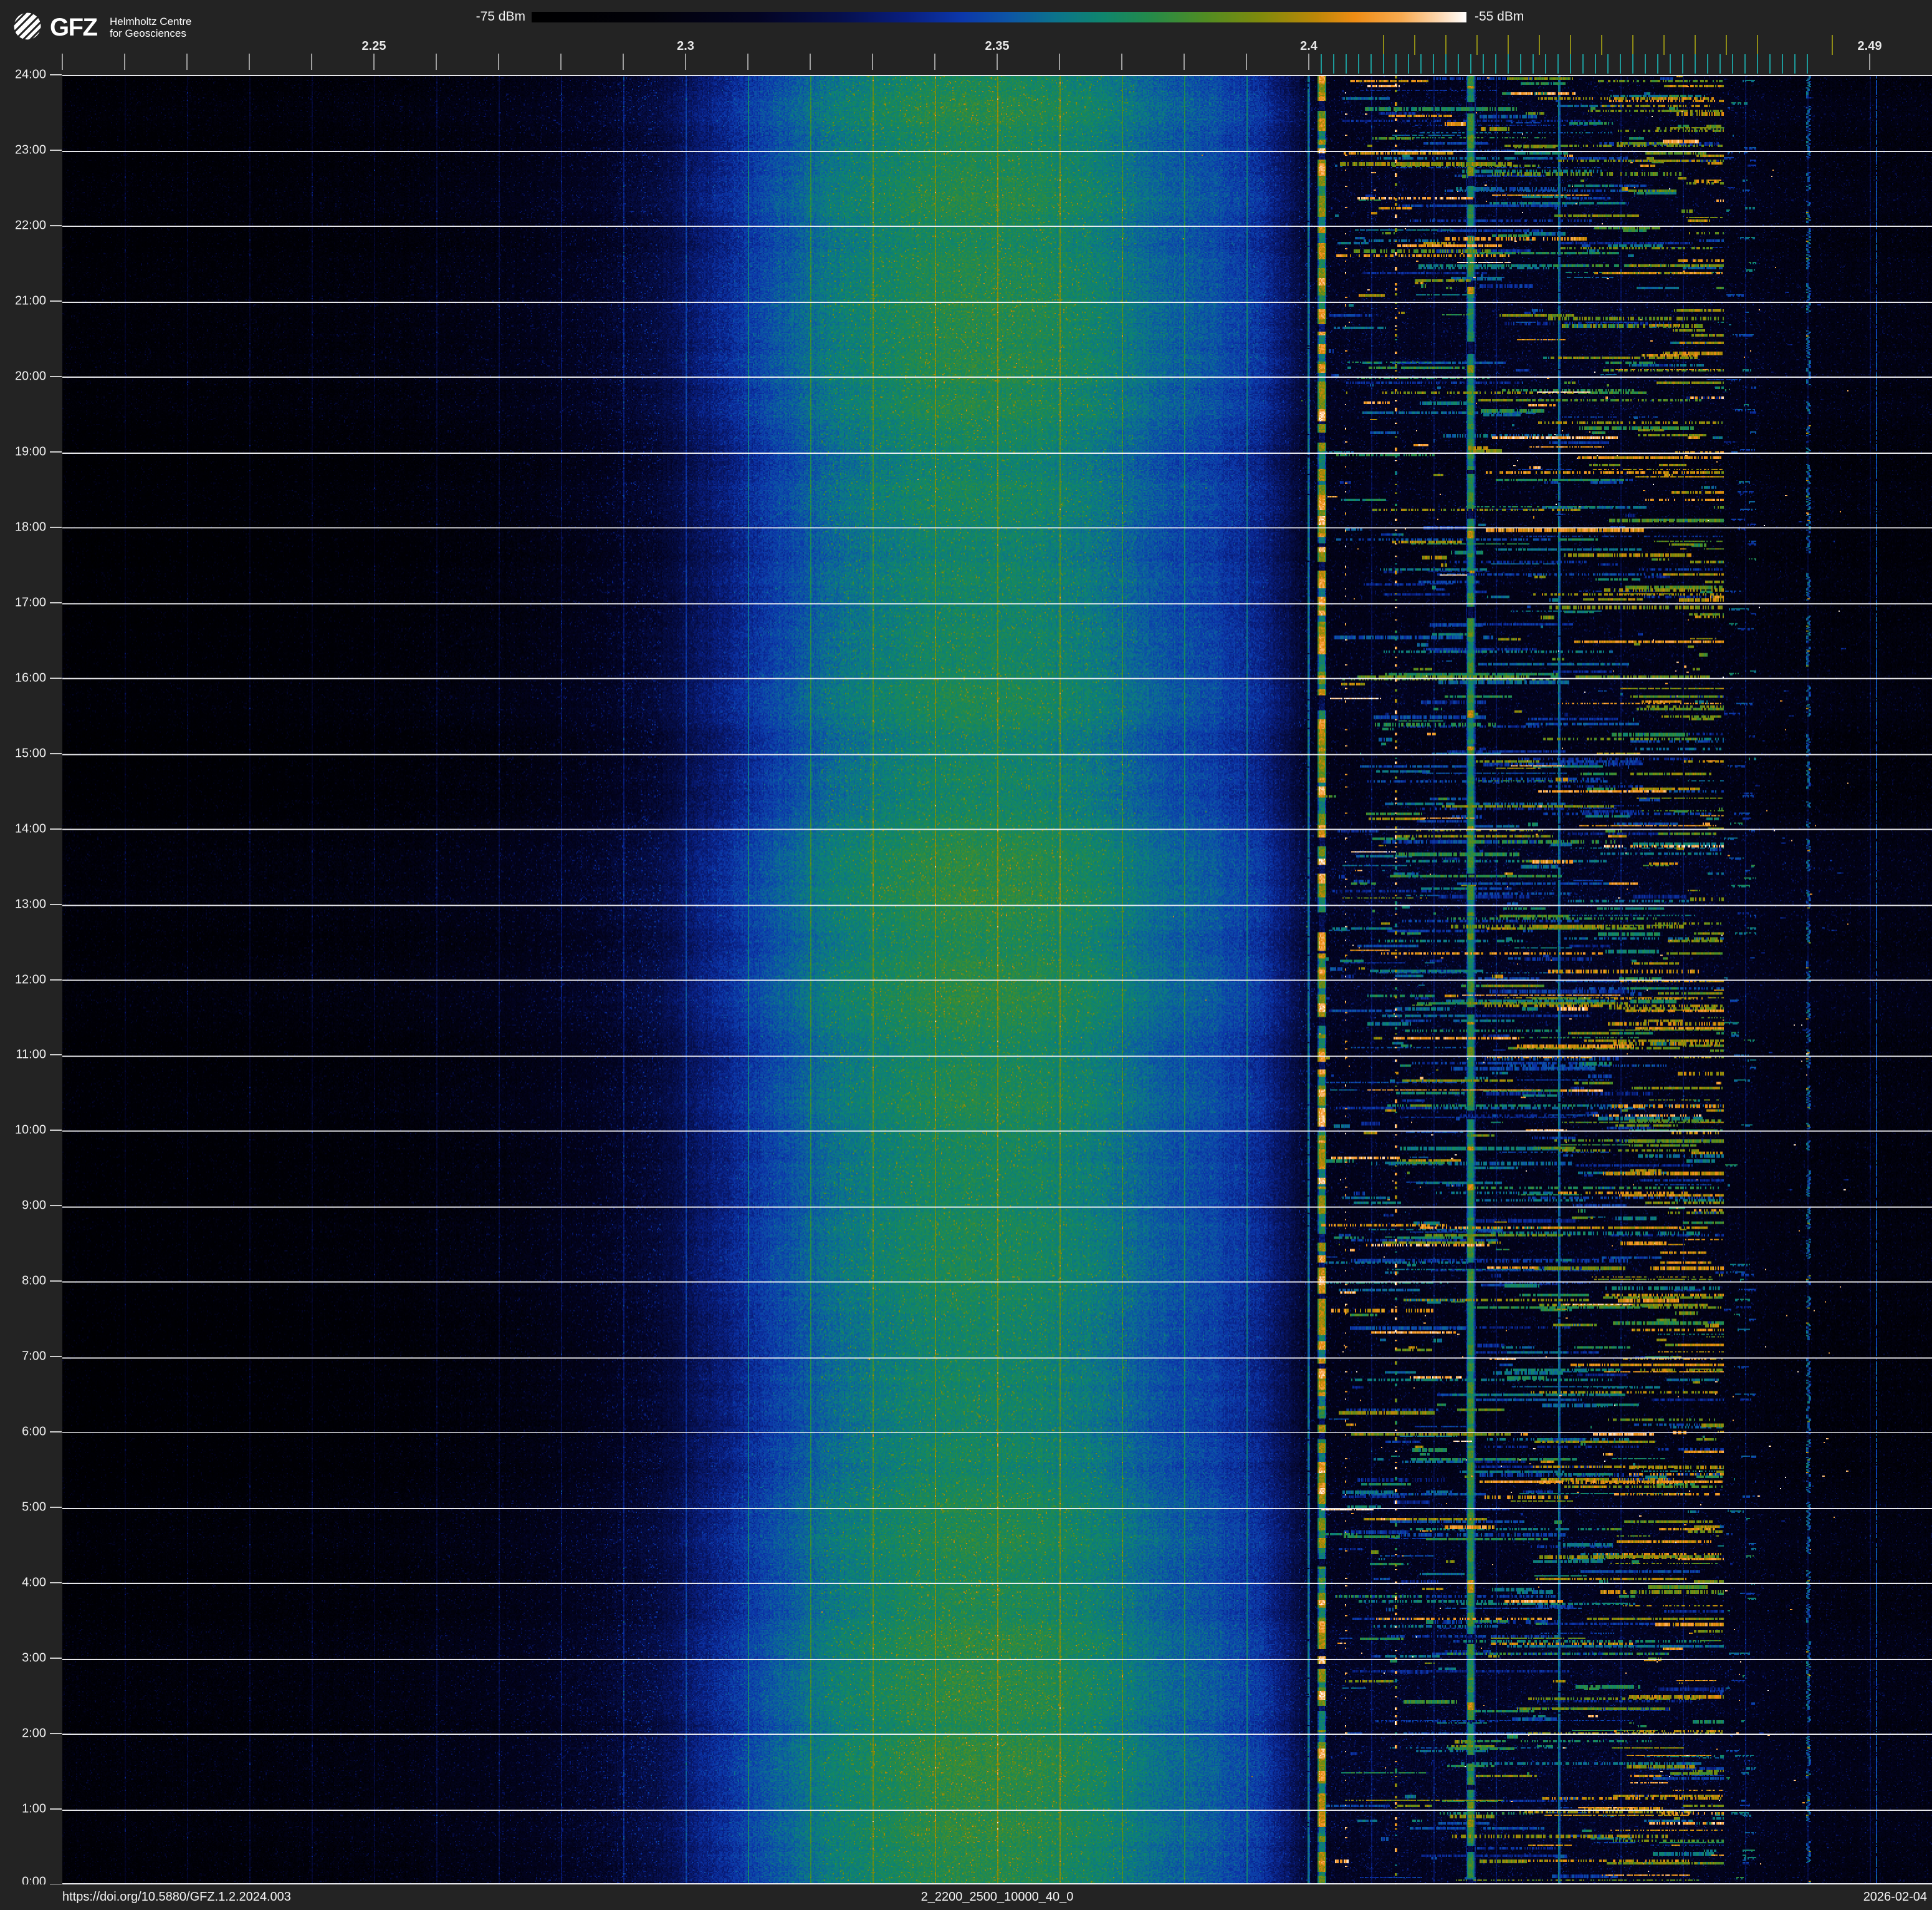 This screenshot has height=1910, width=1932. I want to click on colorbar-gradient, so click(999, 17).